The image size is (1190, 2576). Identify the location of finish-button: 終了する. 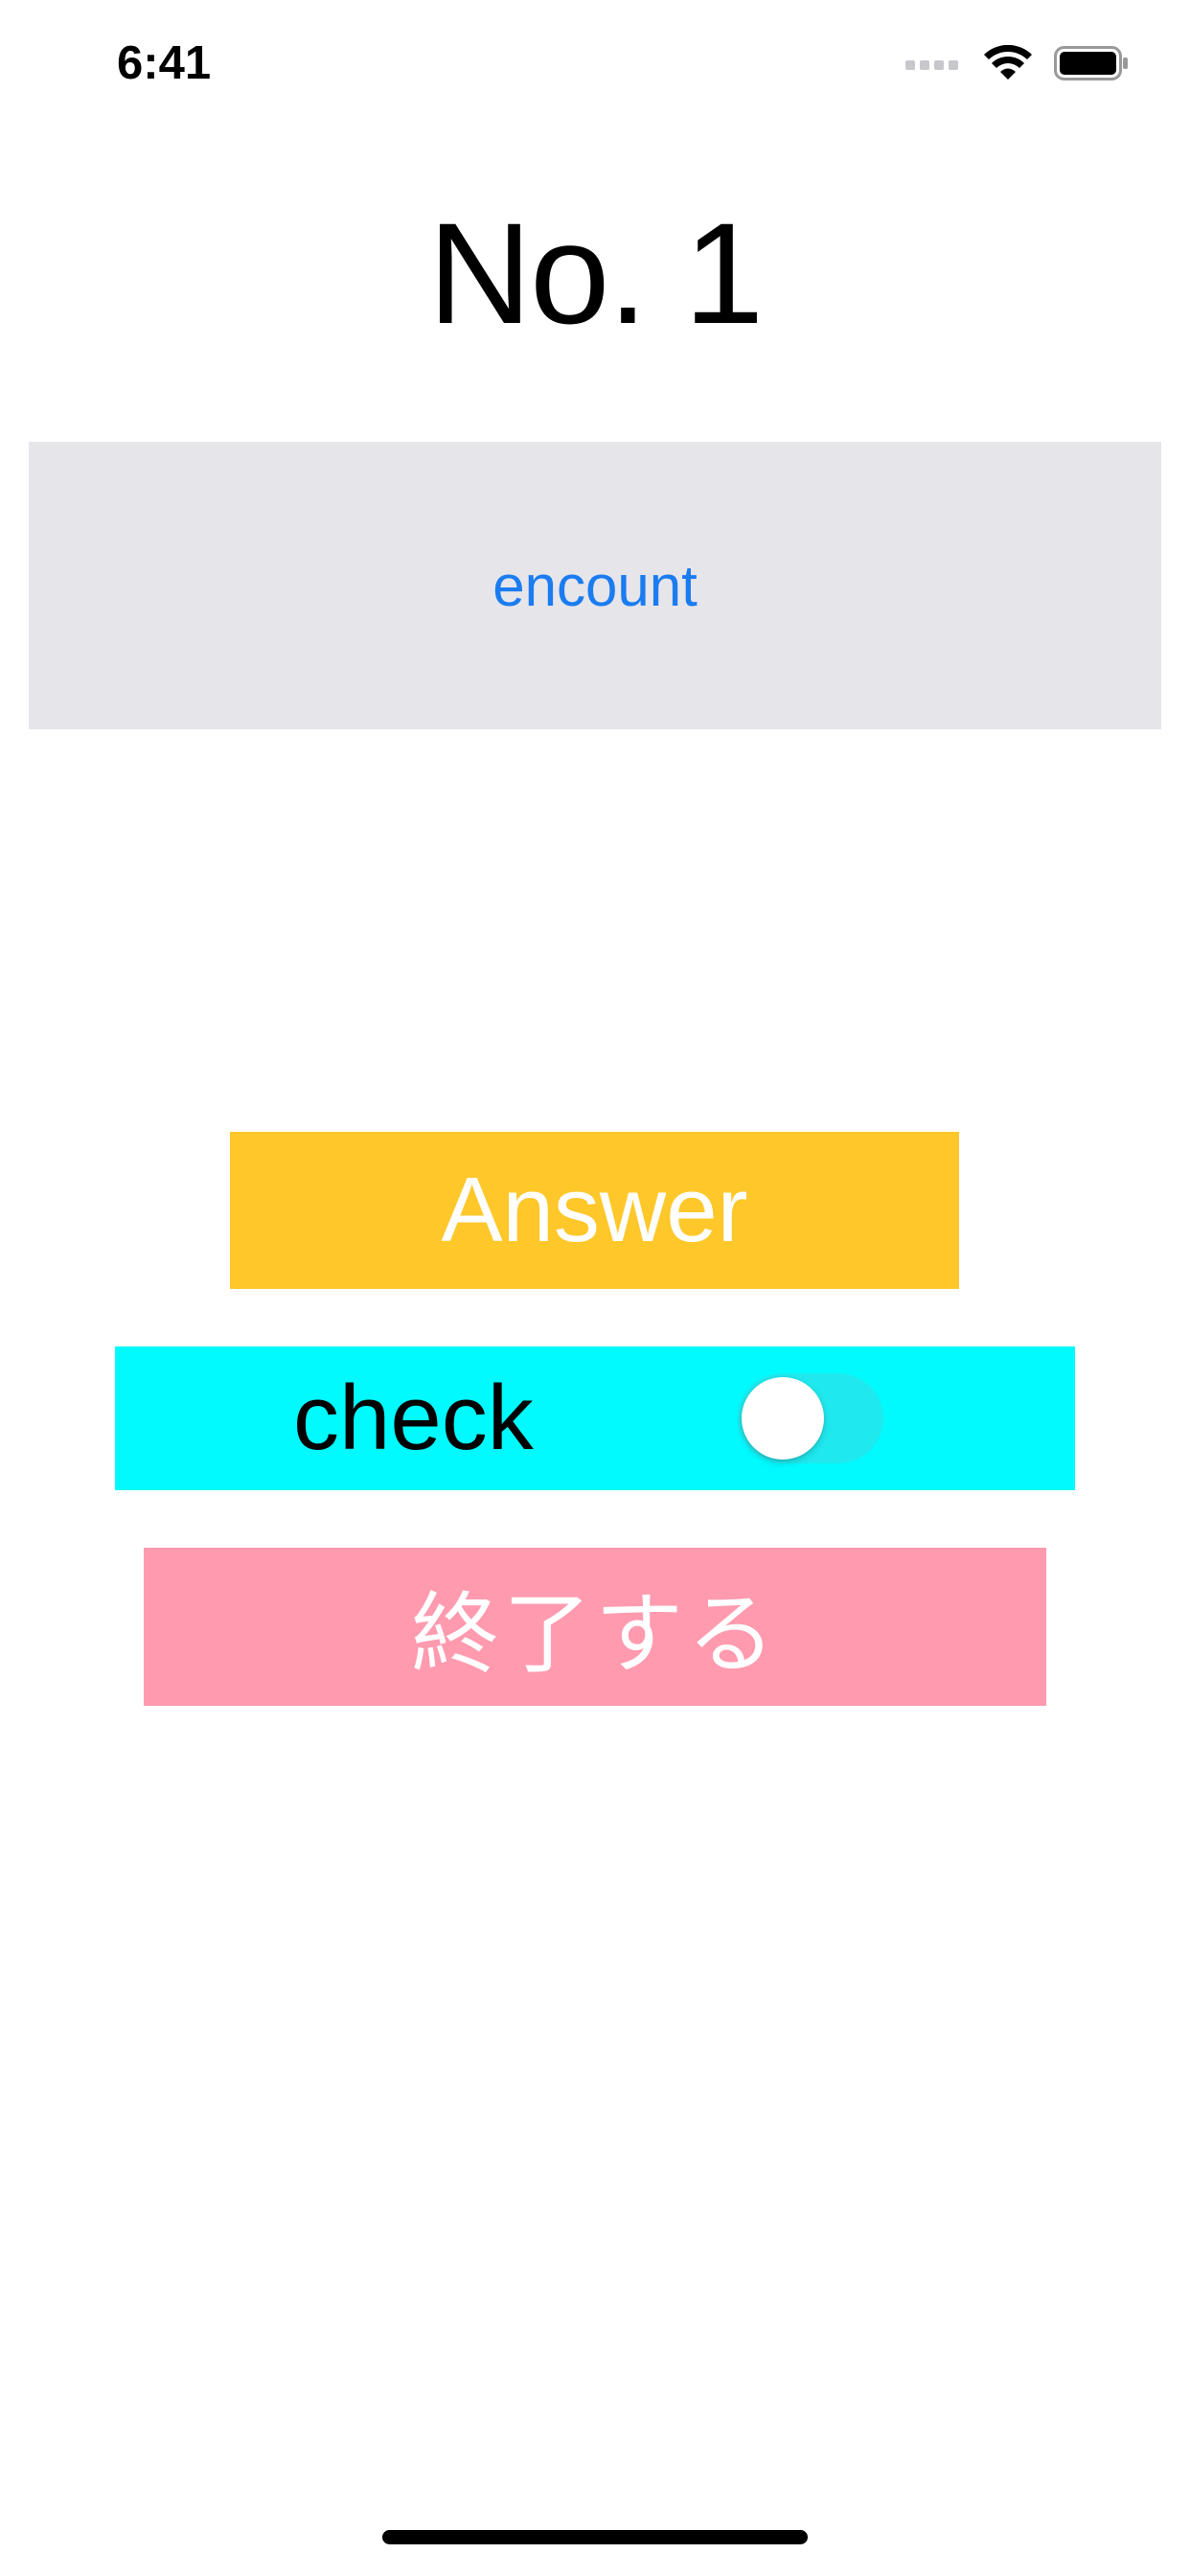
(595, 1627).